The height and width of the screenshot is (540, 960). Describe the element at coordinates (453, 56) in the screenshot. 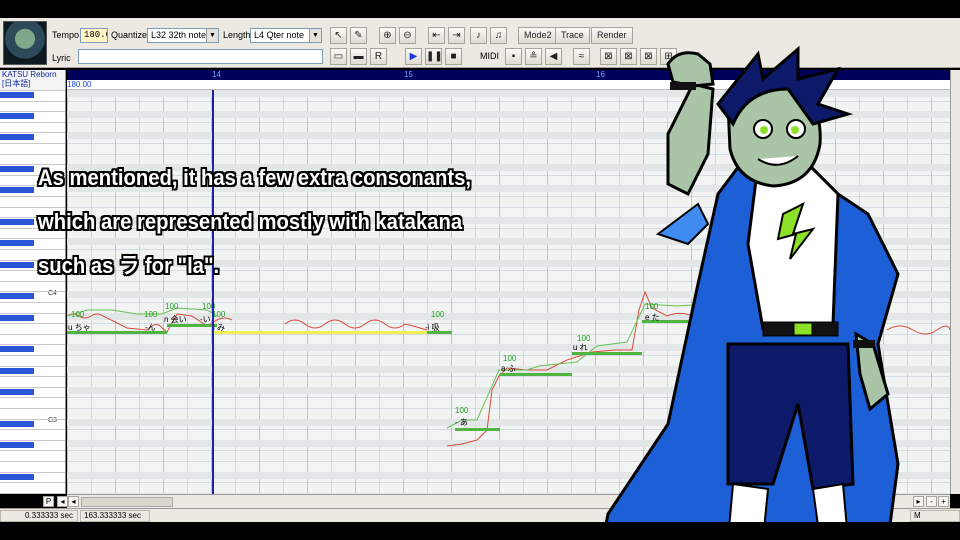

I see `stop-icon: ■` at that location.